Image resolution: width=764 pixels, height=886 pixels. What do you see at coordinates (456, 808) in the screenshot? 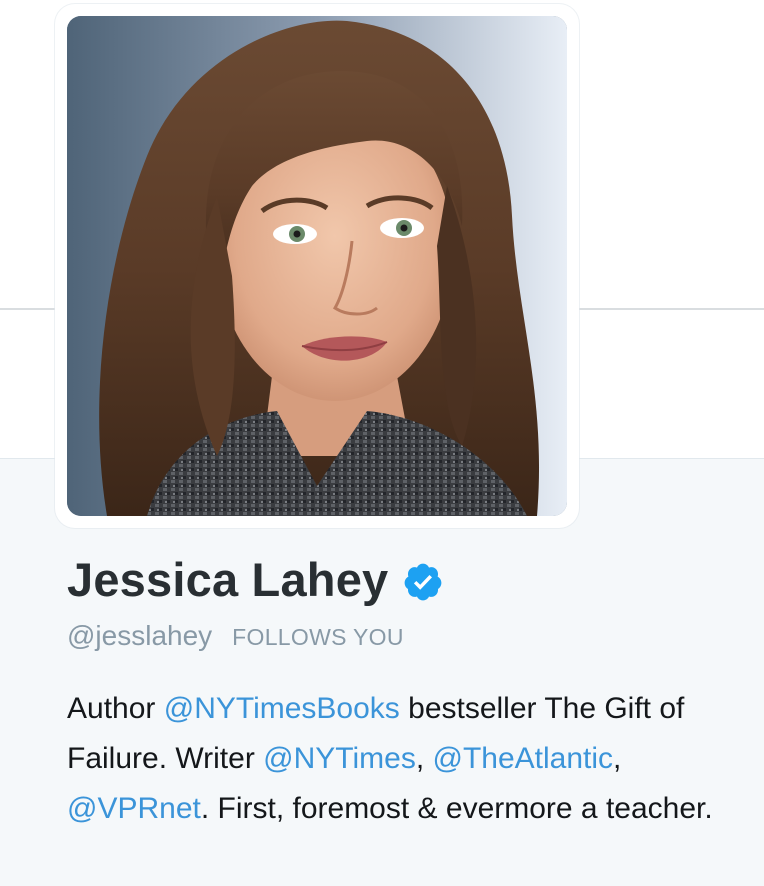
I see `bio-text: . First, foremost & evermore a teacher.` at bounding box center [456, 808].